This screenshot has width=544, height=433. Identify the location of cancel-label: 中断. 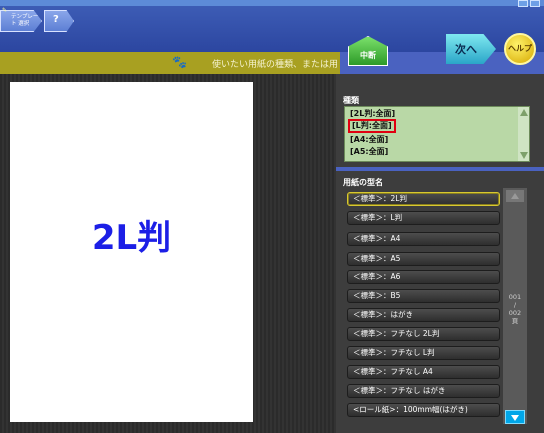
(368, 55).